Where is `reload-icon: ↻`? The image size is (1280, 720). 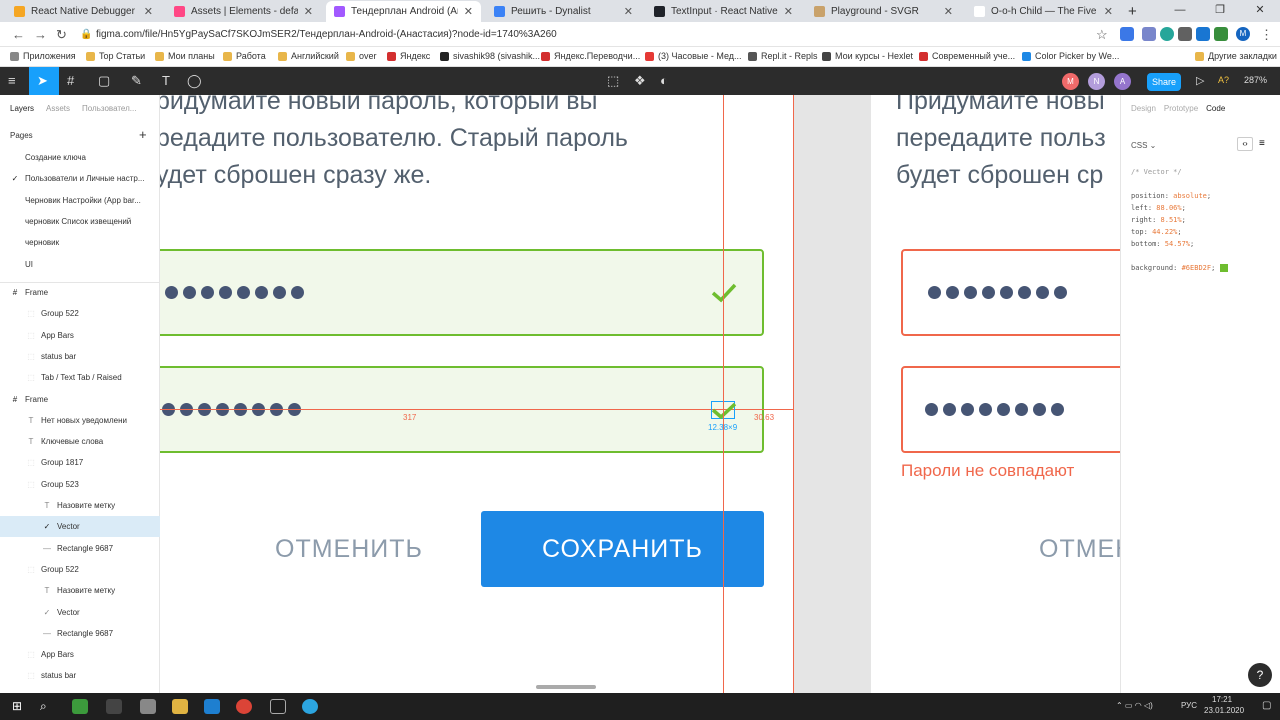 reload-icon: ↻ is located at coordinates (61, 35).